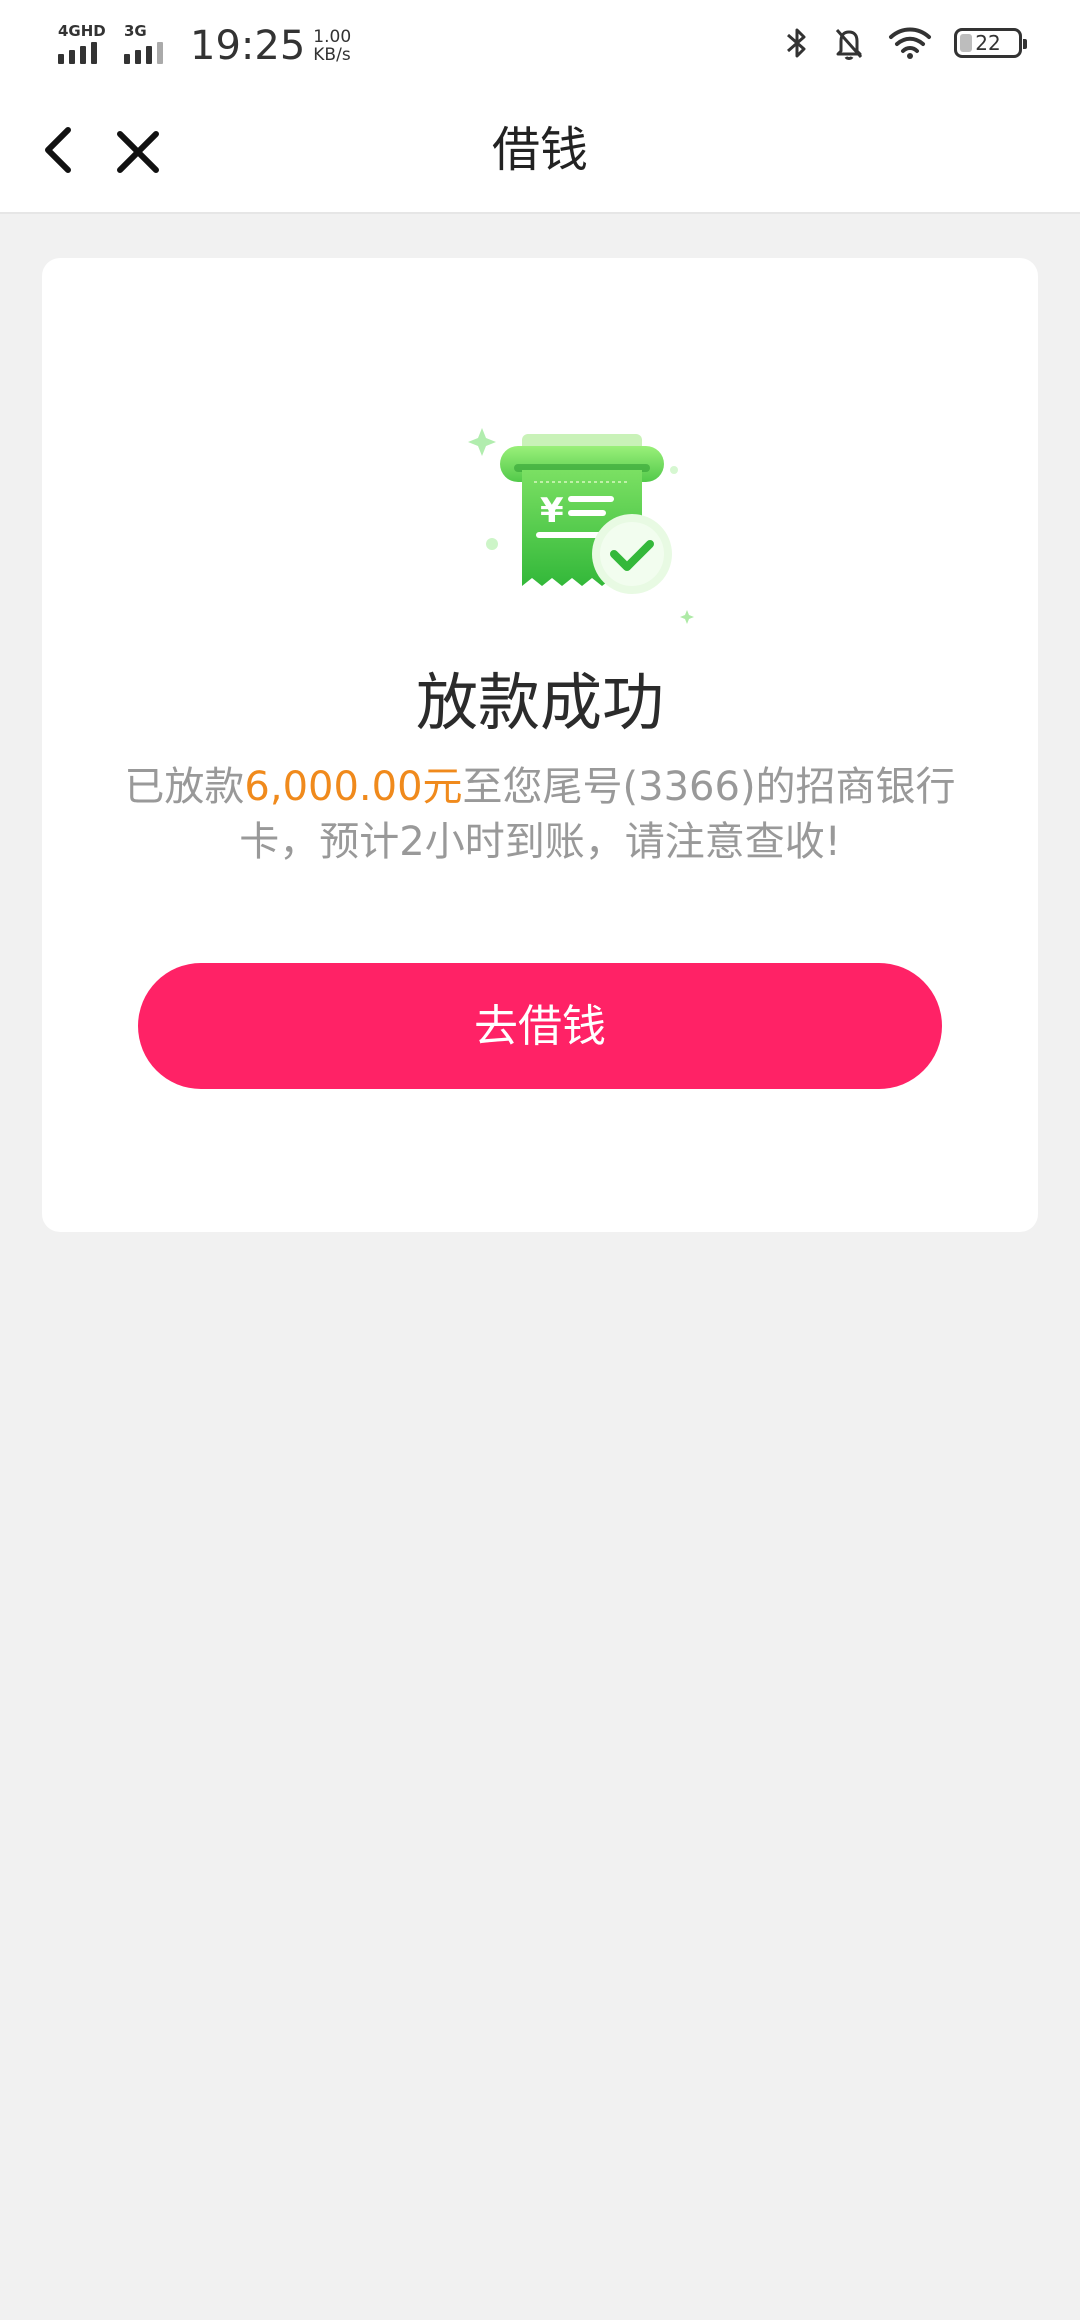 This screenshot has width=1080, height=2320. Describe the element at coordinates (540, 1026) in the screenshot. I see `go-borrow-button: 去借钱` at that location.